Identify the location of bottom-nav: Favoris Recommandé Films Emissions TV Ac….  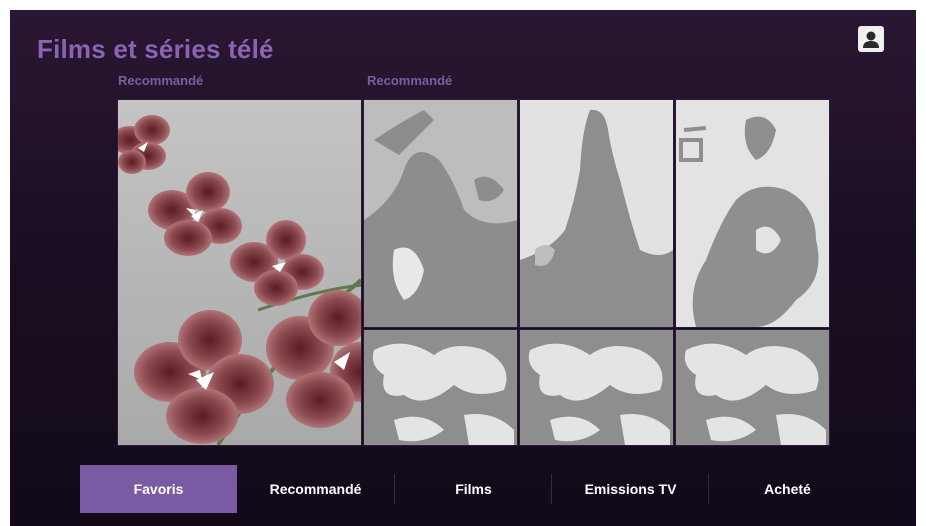
(463, 489).